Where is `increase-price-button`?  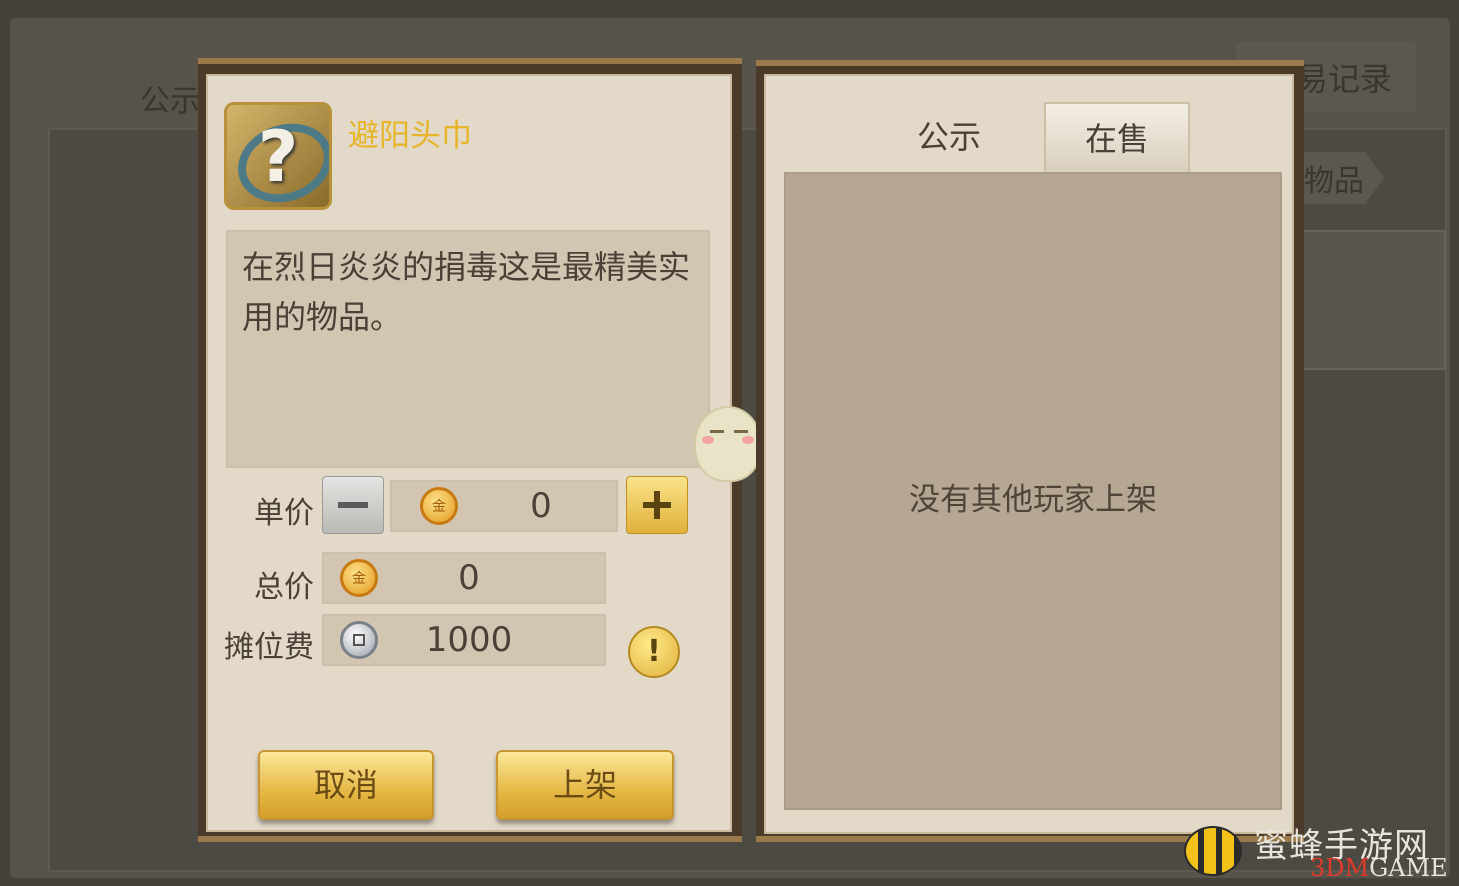
increase-price-button is located at coordinates (657, 505).